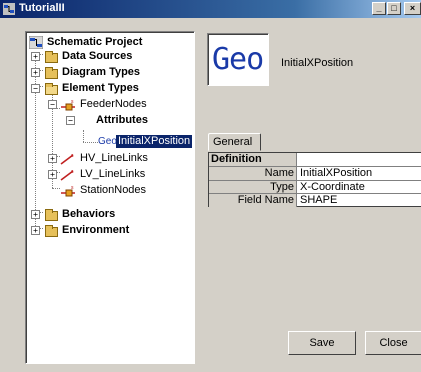 This screenshot has width=421, height=372. I want to click on tab-label: General, so click(233, 142).